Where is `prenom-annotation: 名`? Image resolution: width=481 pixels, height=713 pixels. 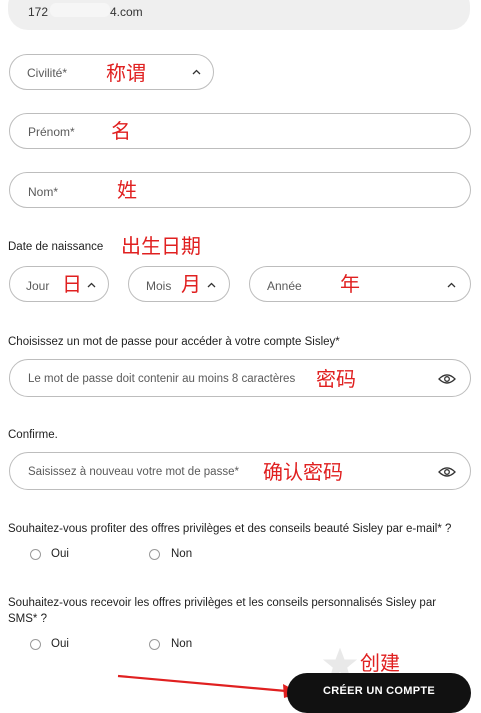
prenom-annotation: 名 is located at coordinates (121, 131).